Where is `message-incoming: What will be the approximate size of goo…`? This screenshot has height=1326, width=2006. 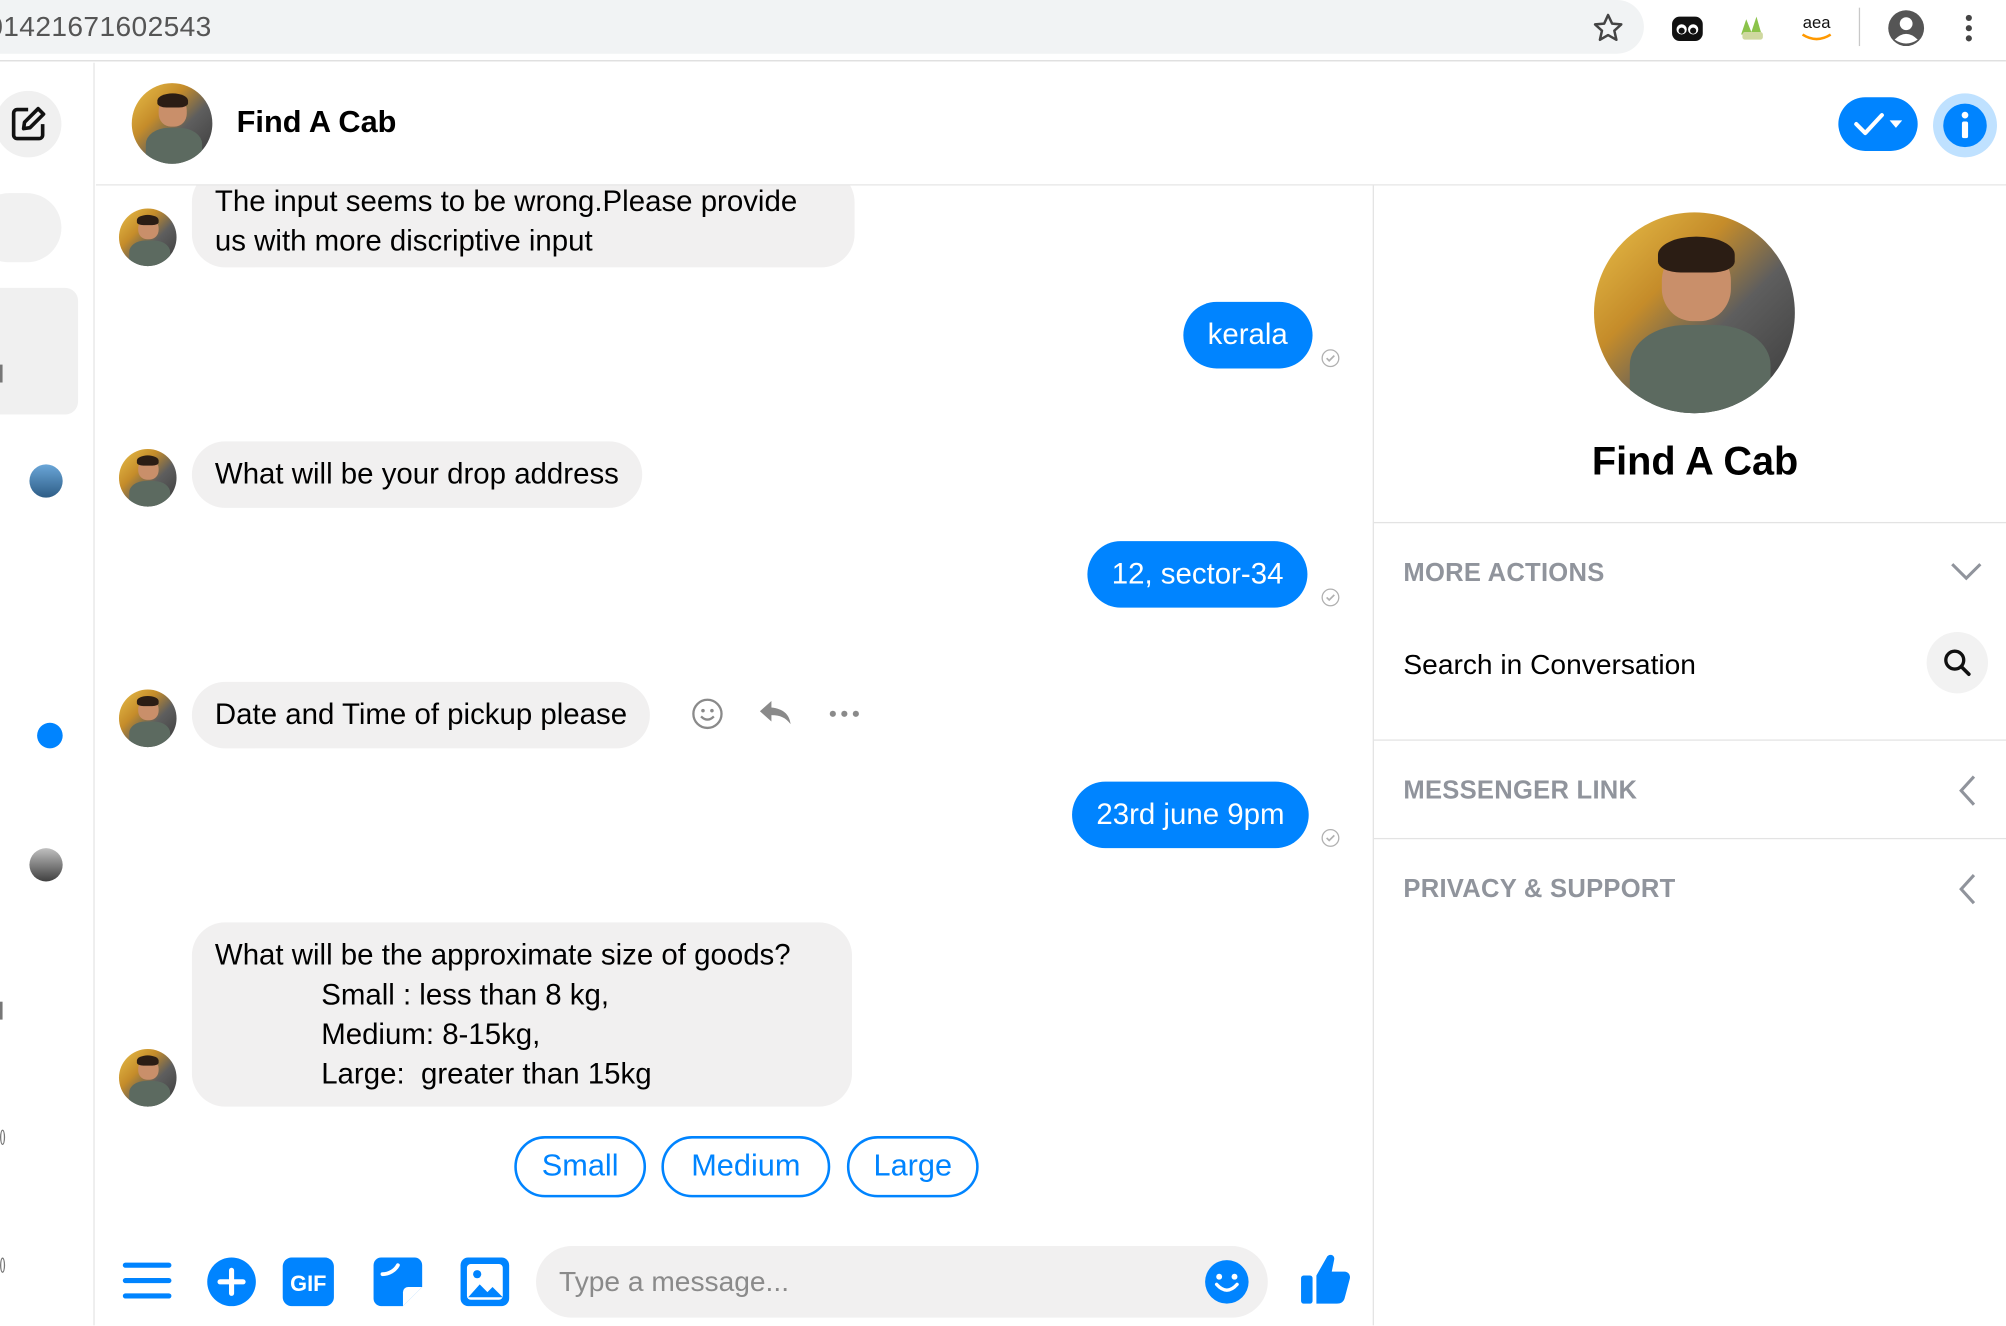 message-incoming: What will be the approximate size of goo… is located at coordinates (522, 1014).